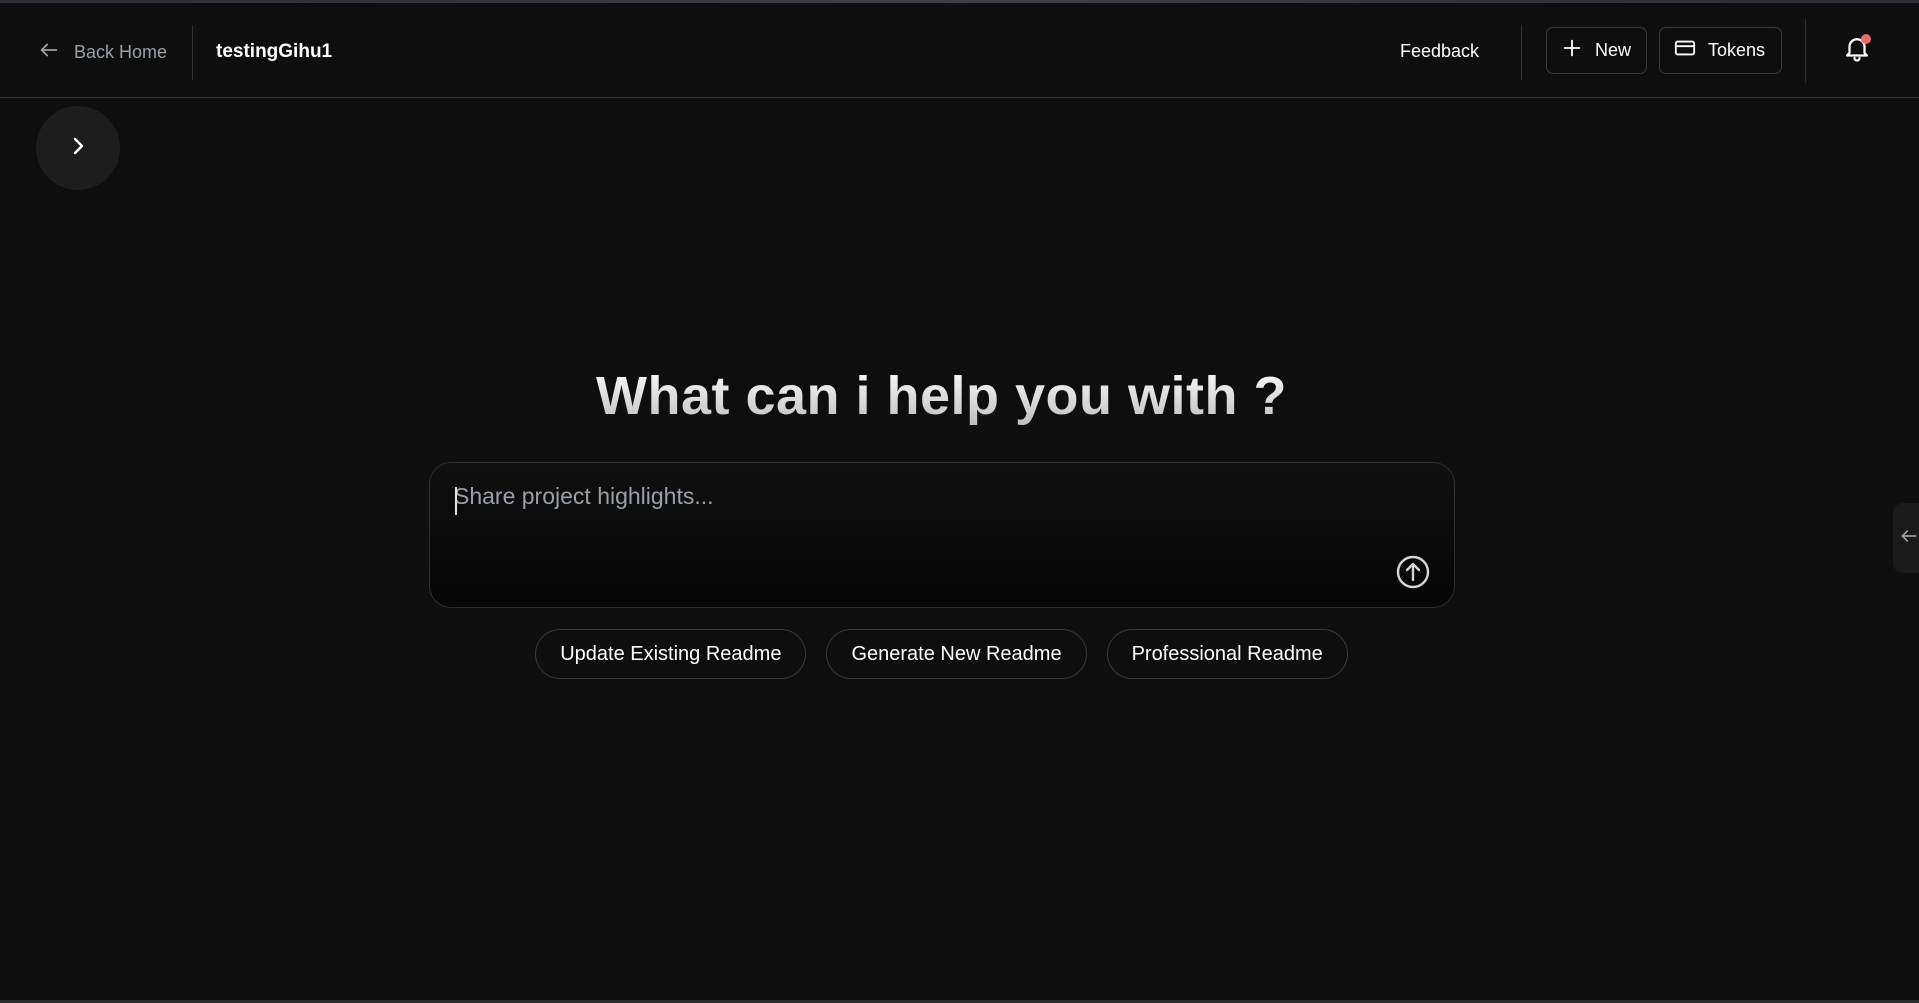 The image size is (1919, 1003). Describe the element at coordinates (671, 654) in the screenshot. I see `suggestion-update-existing-readme: Update Existing Readme` at that location.